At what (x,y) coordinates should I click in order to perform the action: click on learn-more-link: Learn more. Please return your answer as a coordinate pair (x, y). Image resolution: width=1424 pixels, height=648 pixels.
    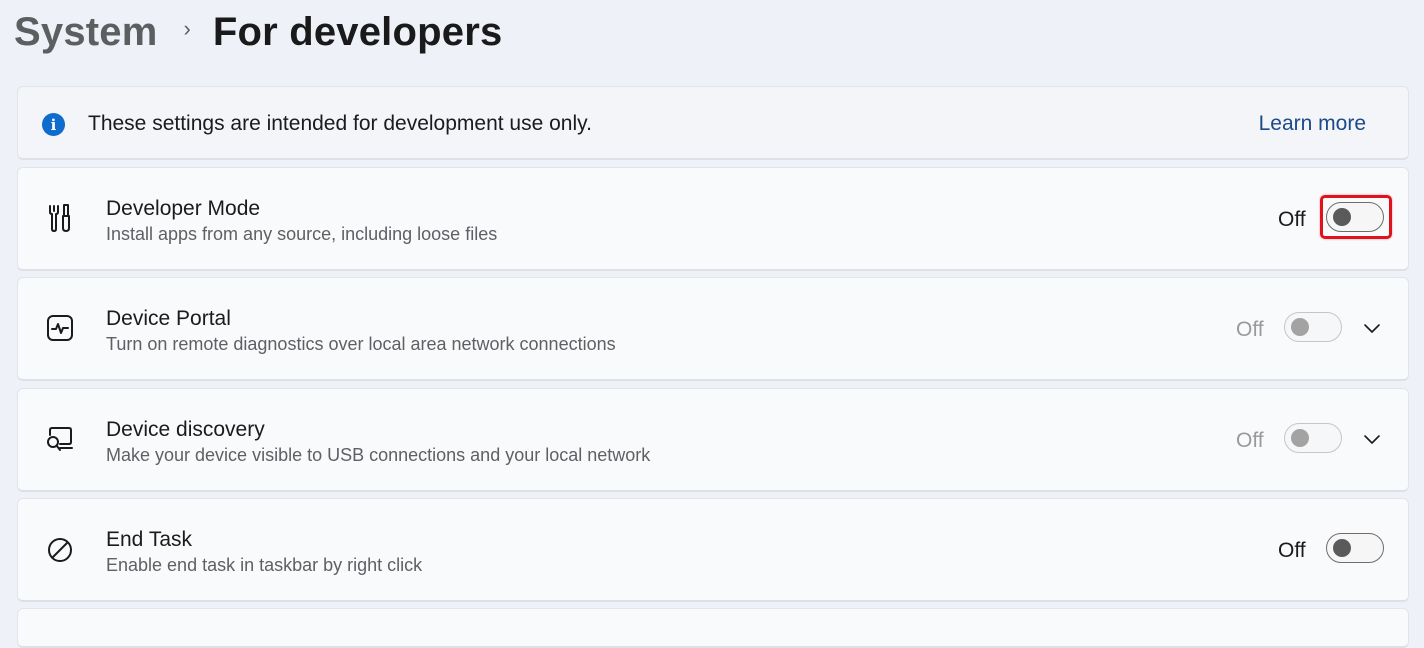
    Looking at the image, I should click on (1312, 124).